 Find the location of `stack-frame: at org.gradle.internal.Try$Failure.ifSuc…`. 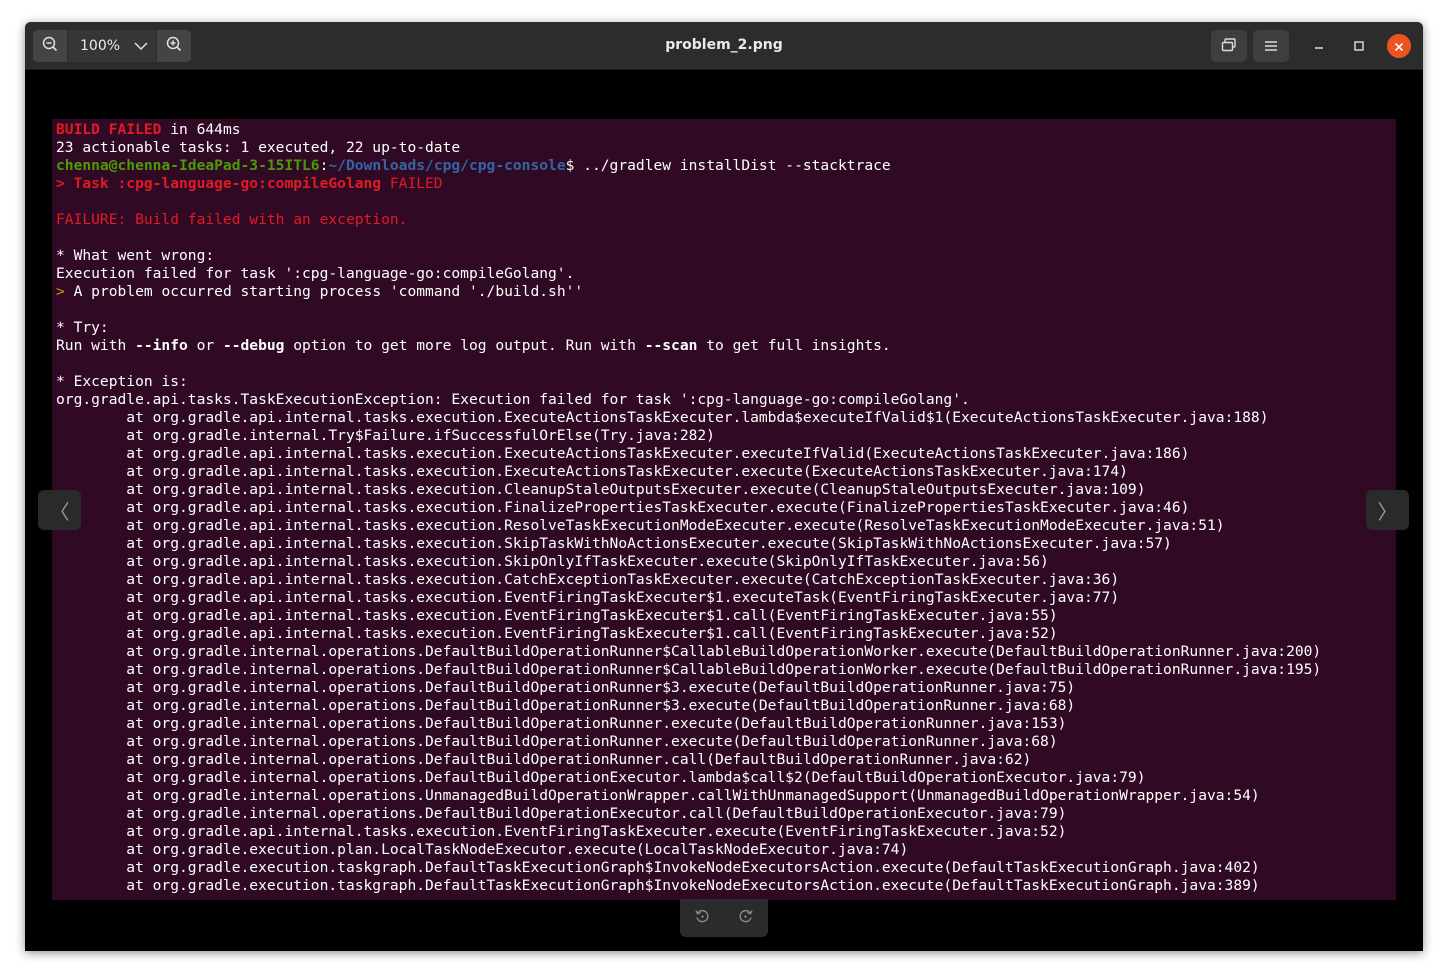

stack-frame: at org.gradle.internal.Try$Failure.ifSuc… is located at coordinates (385, 435).